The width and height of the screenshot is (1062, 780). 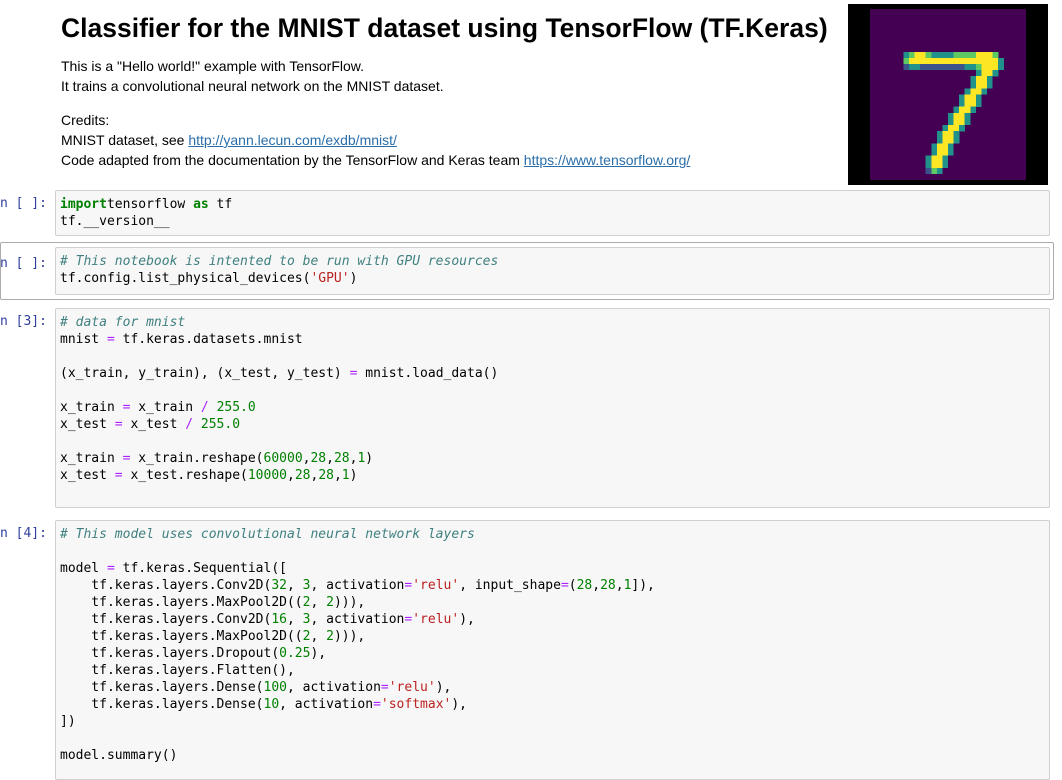 What do you see at coordinates (181, 602) in the screenshot?
I see `code-token: tf.keras.layers.MaxPool2D((` at bounding box center [181, 602].